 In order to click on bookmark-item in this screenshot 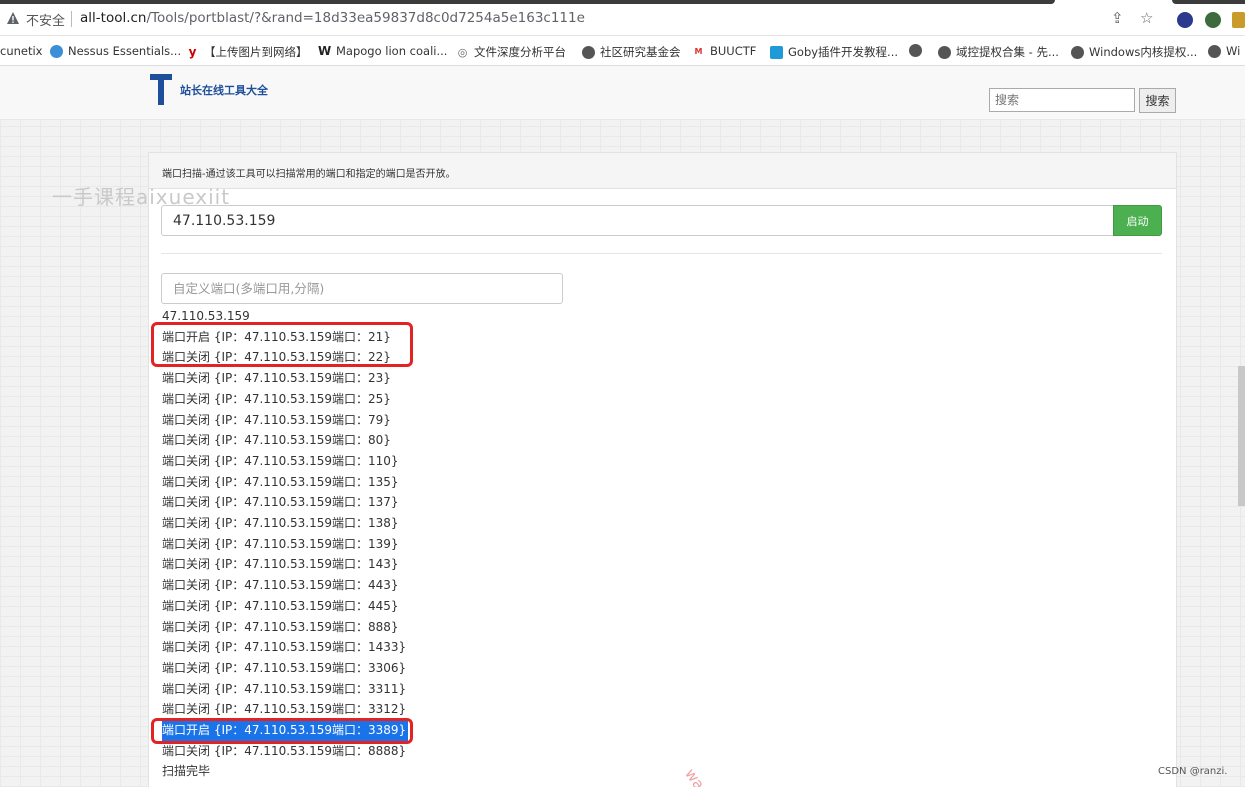, I will do `click(918, 50)`.